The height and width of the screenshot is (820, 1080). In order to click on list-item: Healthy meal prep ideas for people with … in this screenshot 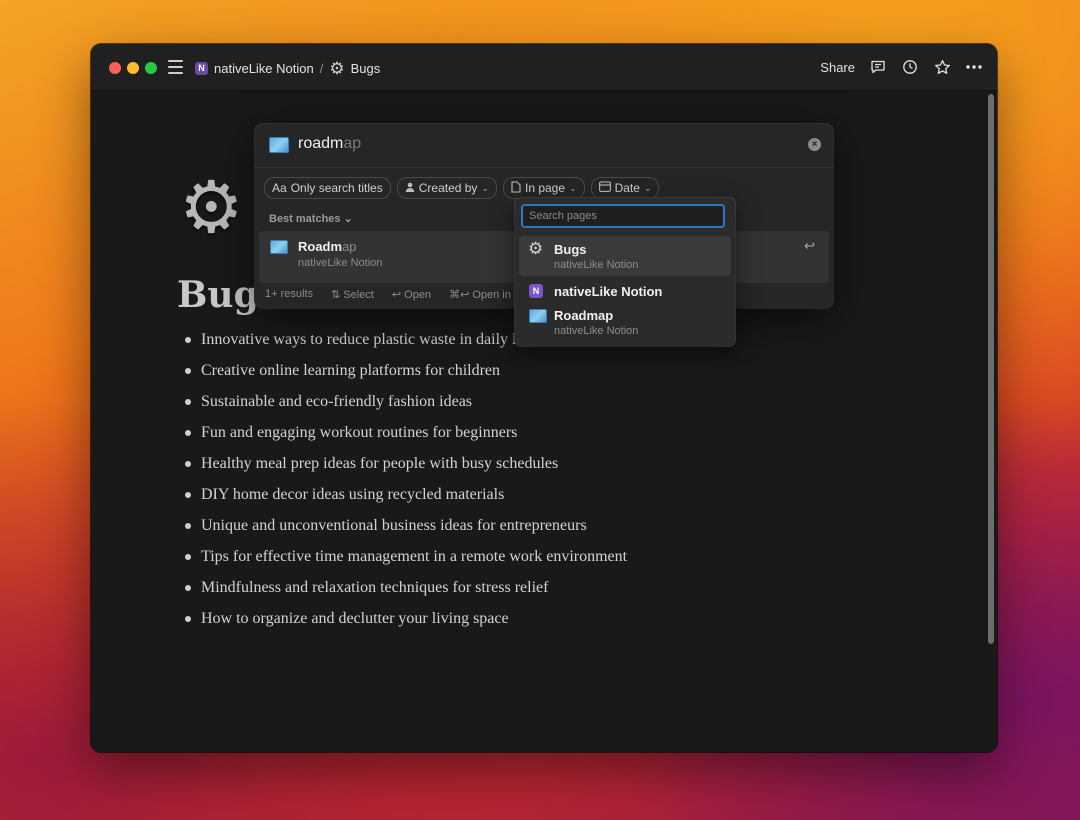, I will do `click(405, 468)`.